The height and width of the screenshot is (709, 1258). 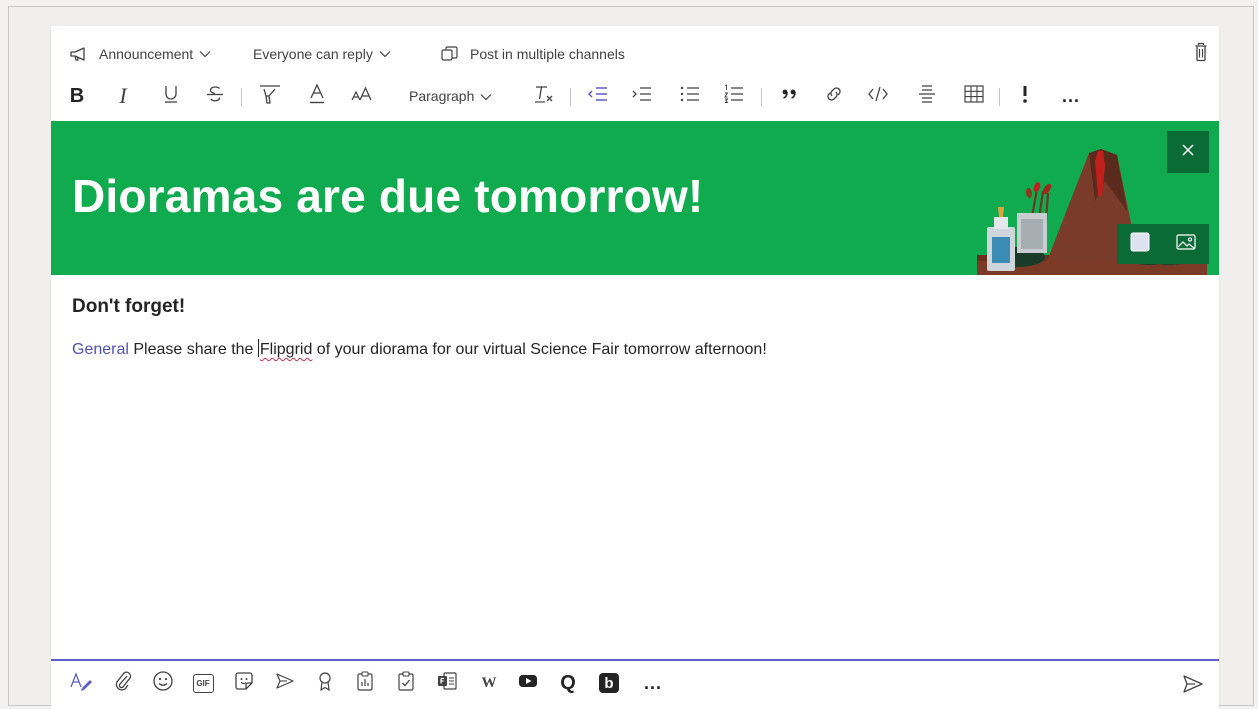 I want to click on italic-label: I, so click(x=123, y=95).